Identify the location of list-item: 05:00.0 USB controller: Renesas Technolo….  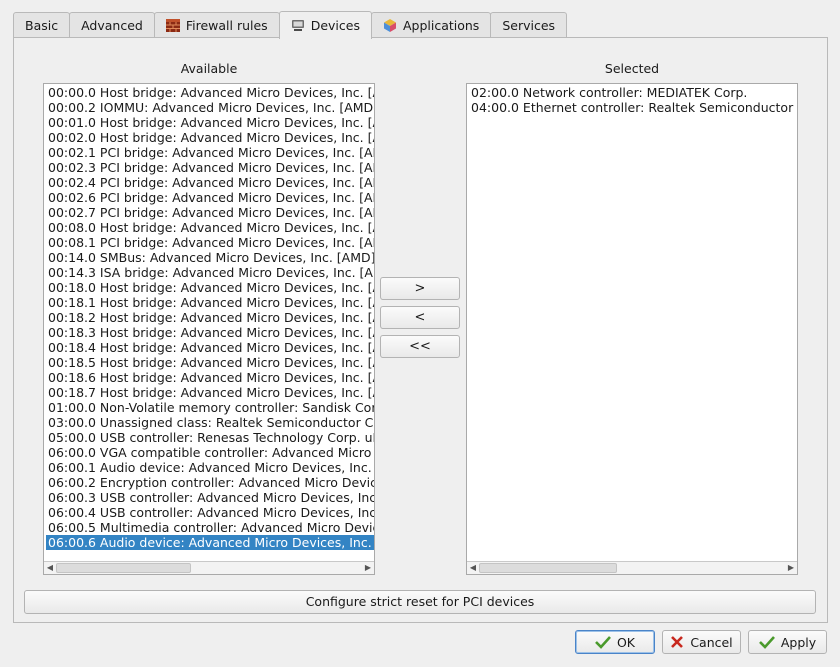
(210, 437).